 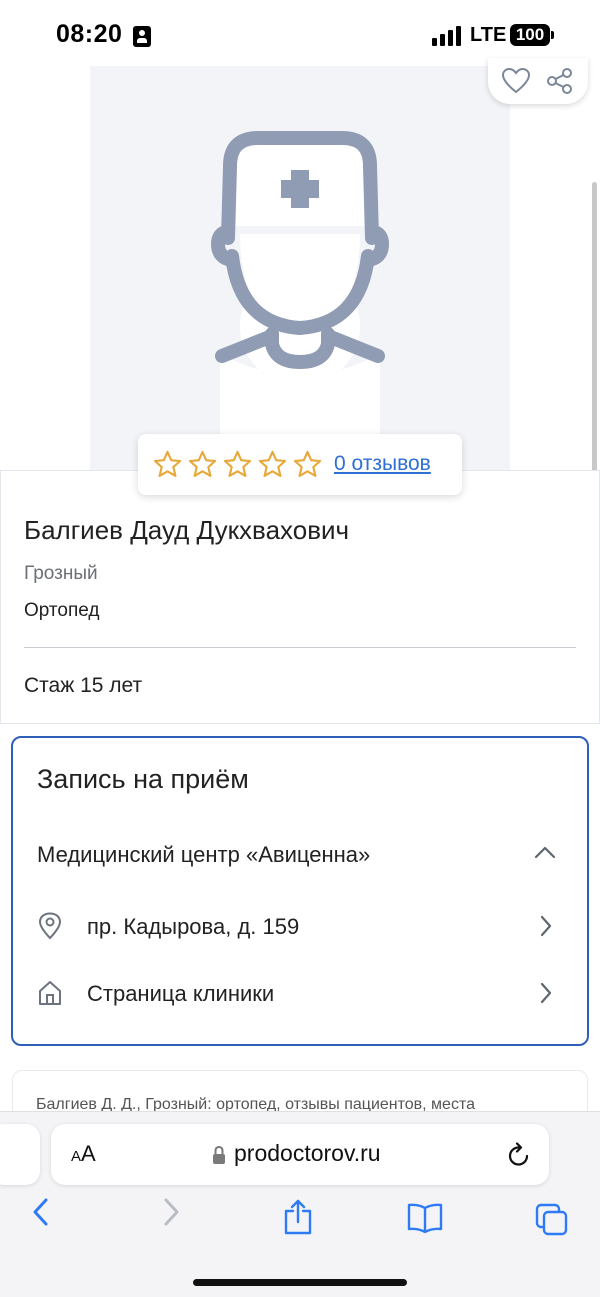 I want to click on star-rating, so click(x=237, y=464).